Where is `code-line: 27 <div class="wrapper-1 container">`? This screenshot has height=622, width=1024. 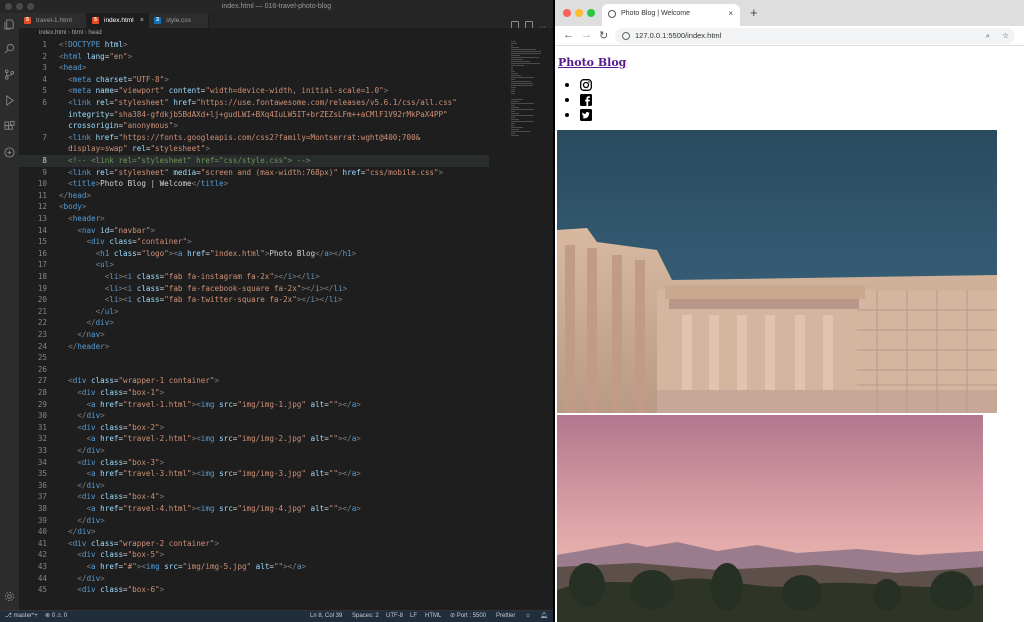
code-line: 27 <div class="wrapper-1 container"> is located at coordinates (254, 381).